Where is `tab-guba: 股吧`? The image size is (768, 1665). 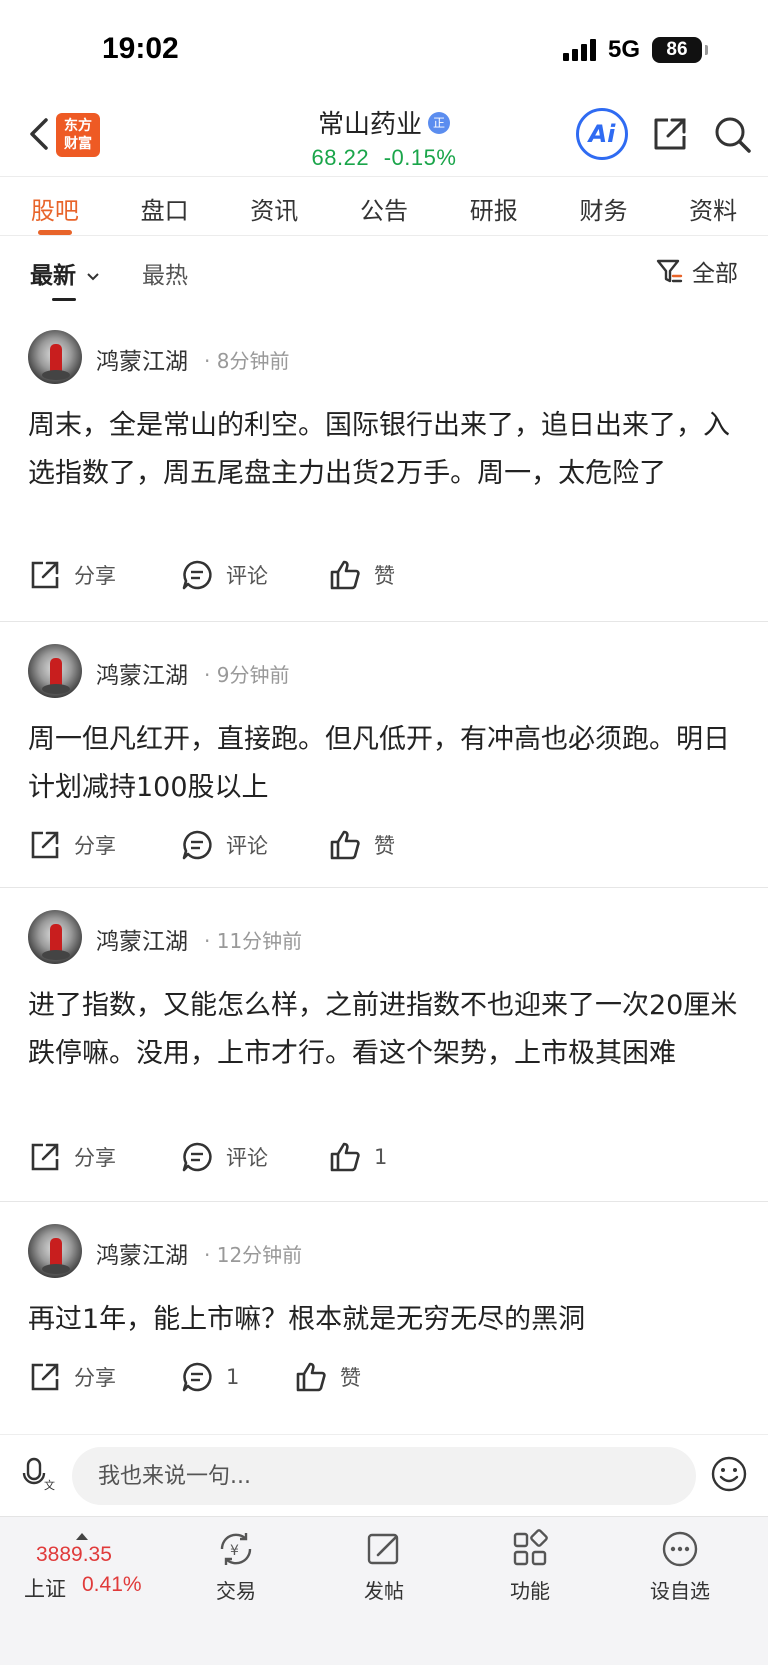 tab-guba: 股吧 is located at coordinates (55, 206).